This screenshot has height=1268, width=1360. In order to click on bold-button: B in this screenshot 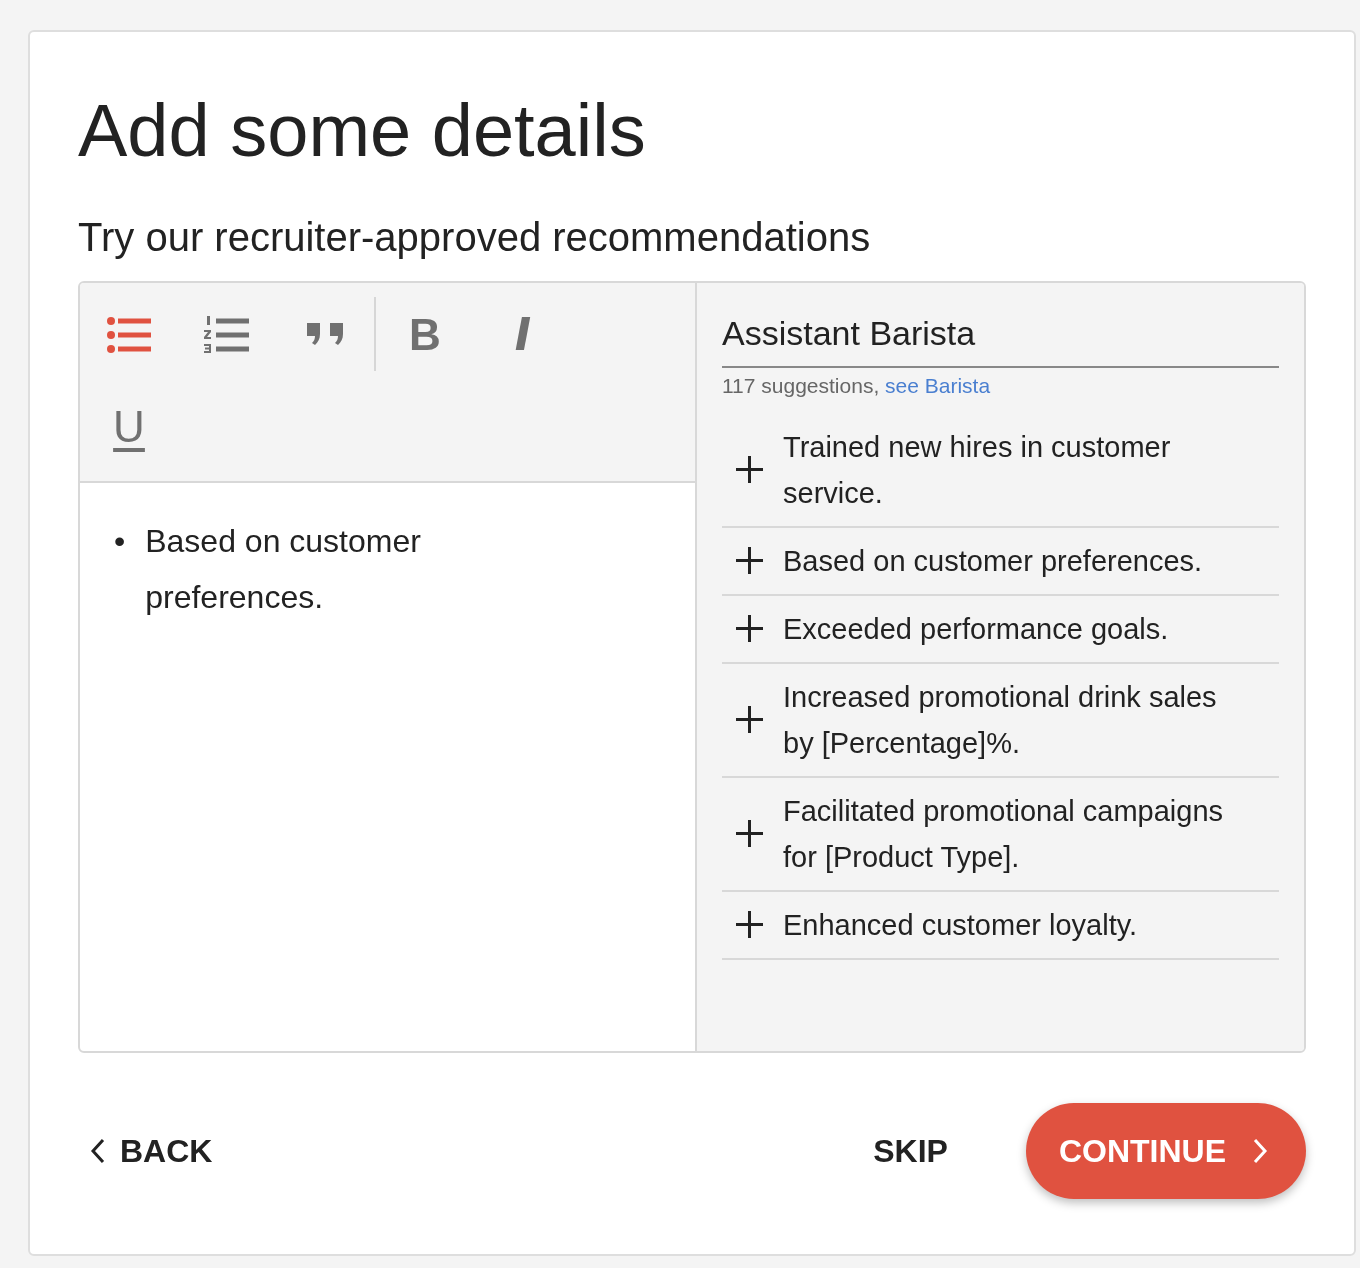, I will do `click(425, 335)`.